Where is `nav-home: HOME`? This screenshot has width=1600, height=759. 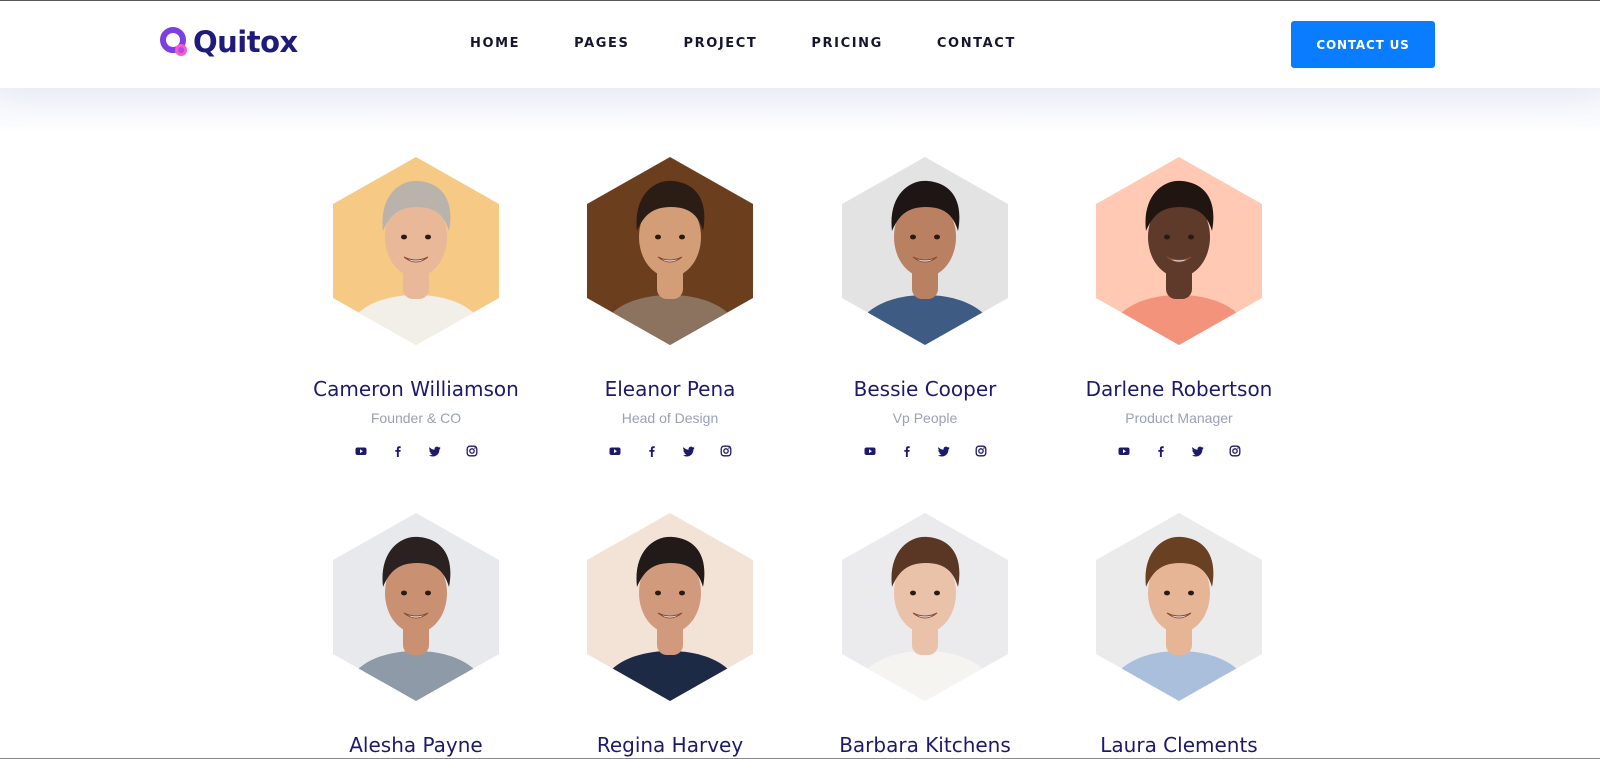
nav-home: HOME is located at coordinates (495, 44).